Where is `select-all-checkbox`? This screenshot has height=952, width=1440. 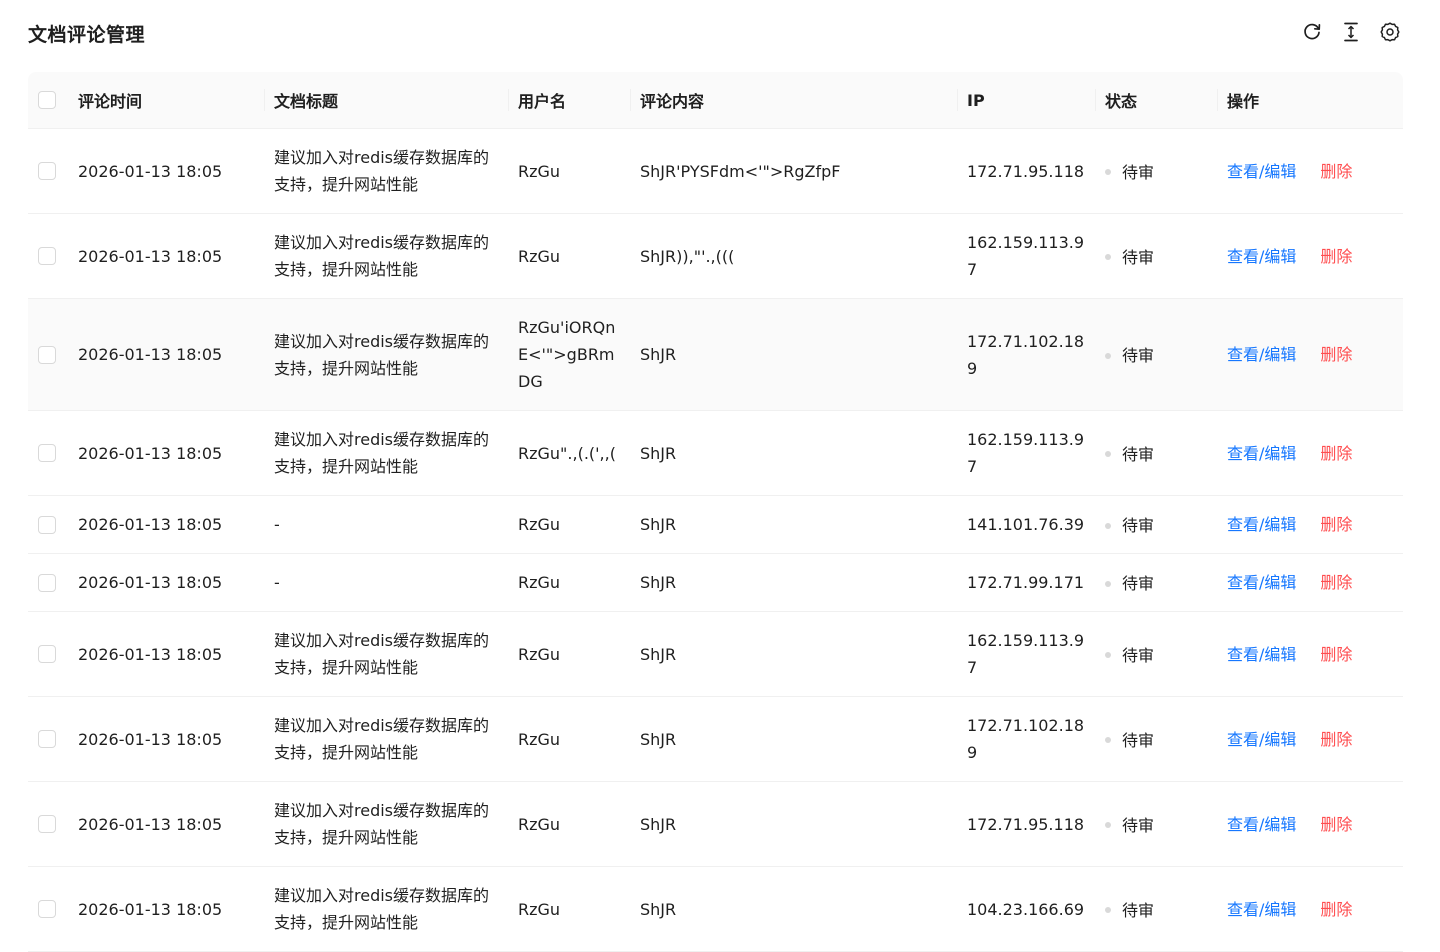
select-all-checkbox is located at coordinates (47, 100).